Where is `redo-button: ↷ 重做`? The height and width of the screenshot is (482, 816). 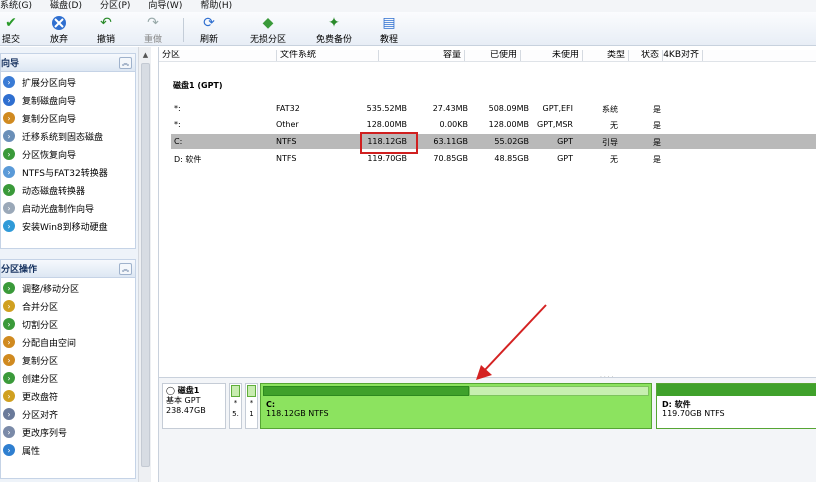
redo-button: ↷ 重做 is located at coordinates (153, 30).